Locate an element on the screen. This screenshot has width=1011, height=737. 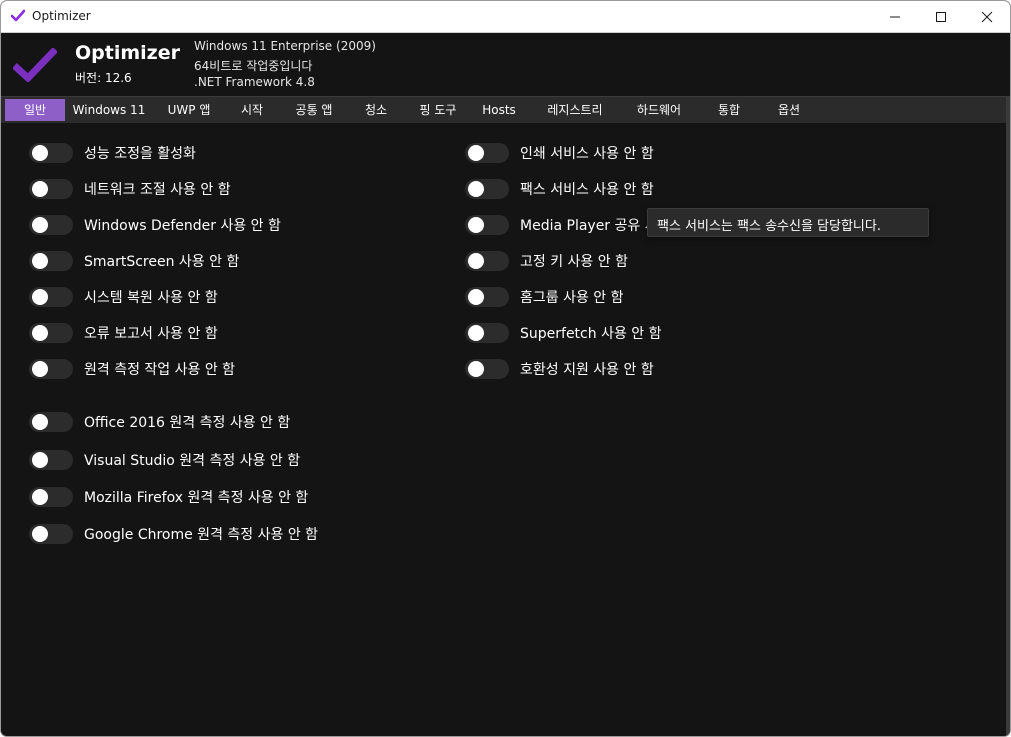
tab-options: 옵션 is located at coordinates (789, 110).